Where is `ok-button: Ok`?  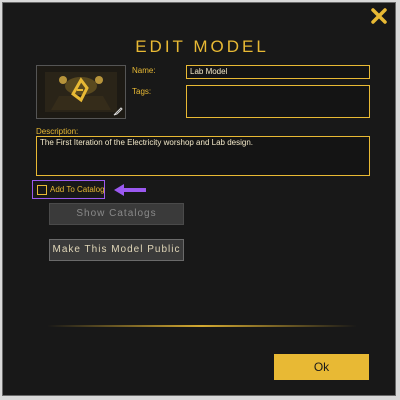
ok-button: Ok is located at coordinates (321, 367).